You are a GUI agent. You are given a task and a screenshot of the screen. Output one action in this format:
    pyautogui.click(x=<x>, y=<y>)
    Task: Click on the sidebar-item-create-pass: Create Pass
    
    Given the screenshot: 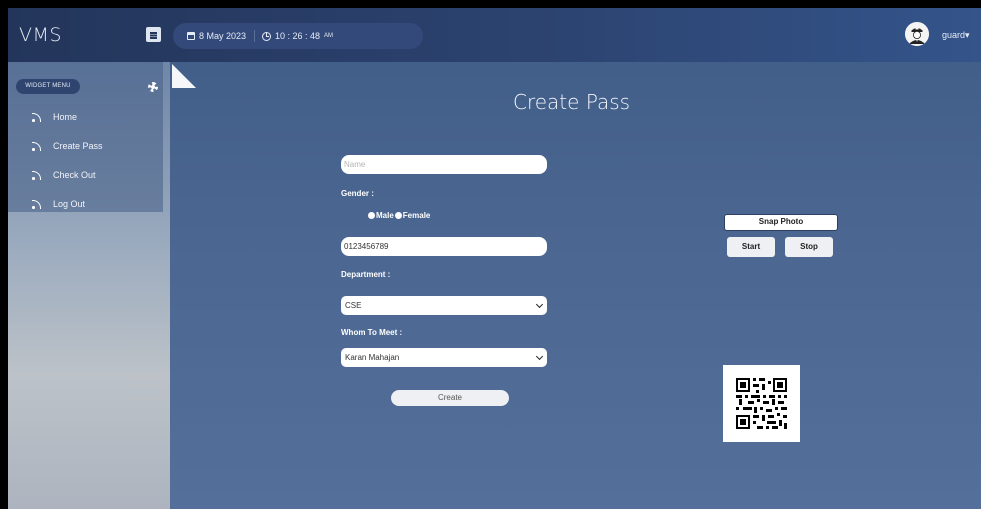 What is the action you would take?
    pyautogui.click(x=67, y=146)
    